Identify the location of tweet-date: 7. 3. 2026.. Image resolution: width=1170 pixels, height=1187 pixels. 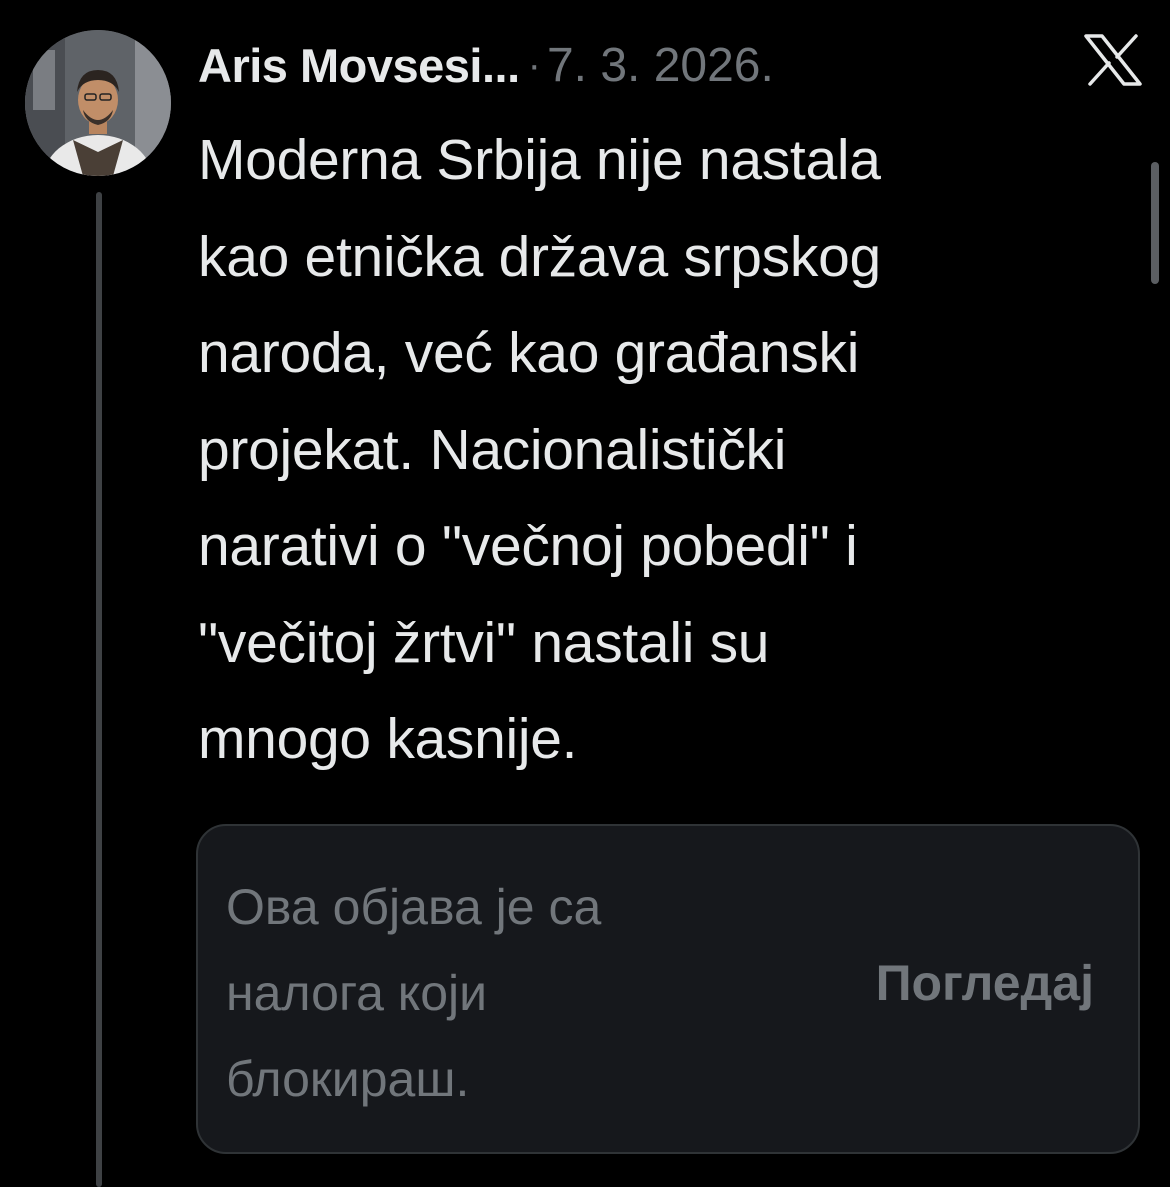
(660, 65).